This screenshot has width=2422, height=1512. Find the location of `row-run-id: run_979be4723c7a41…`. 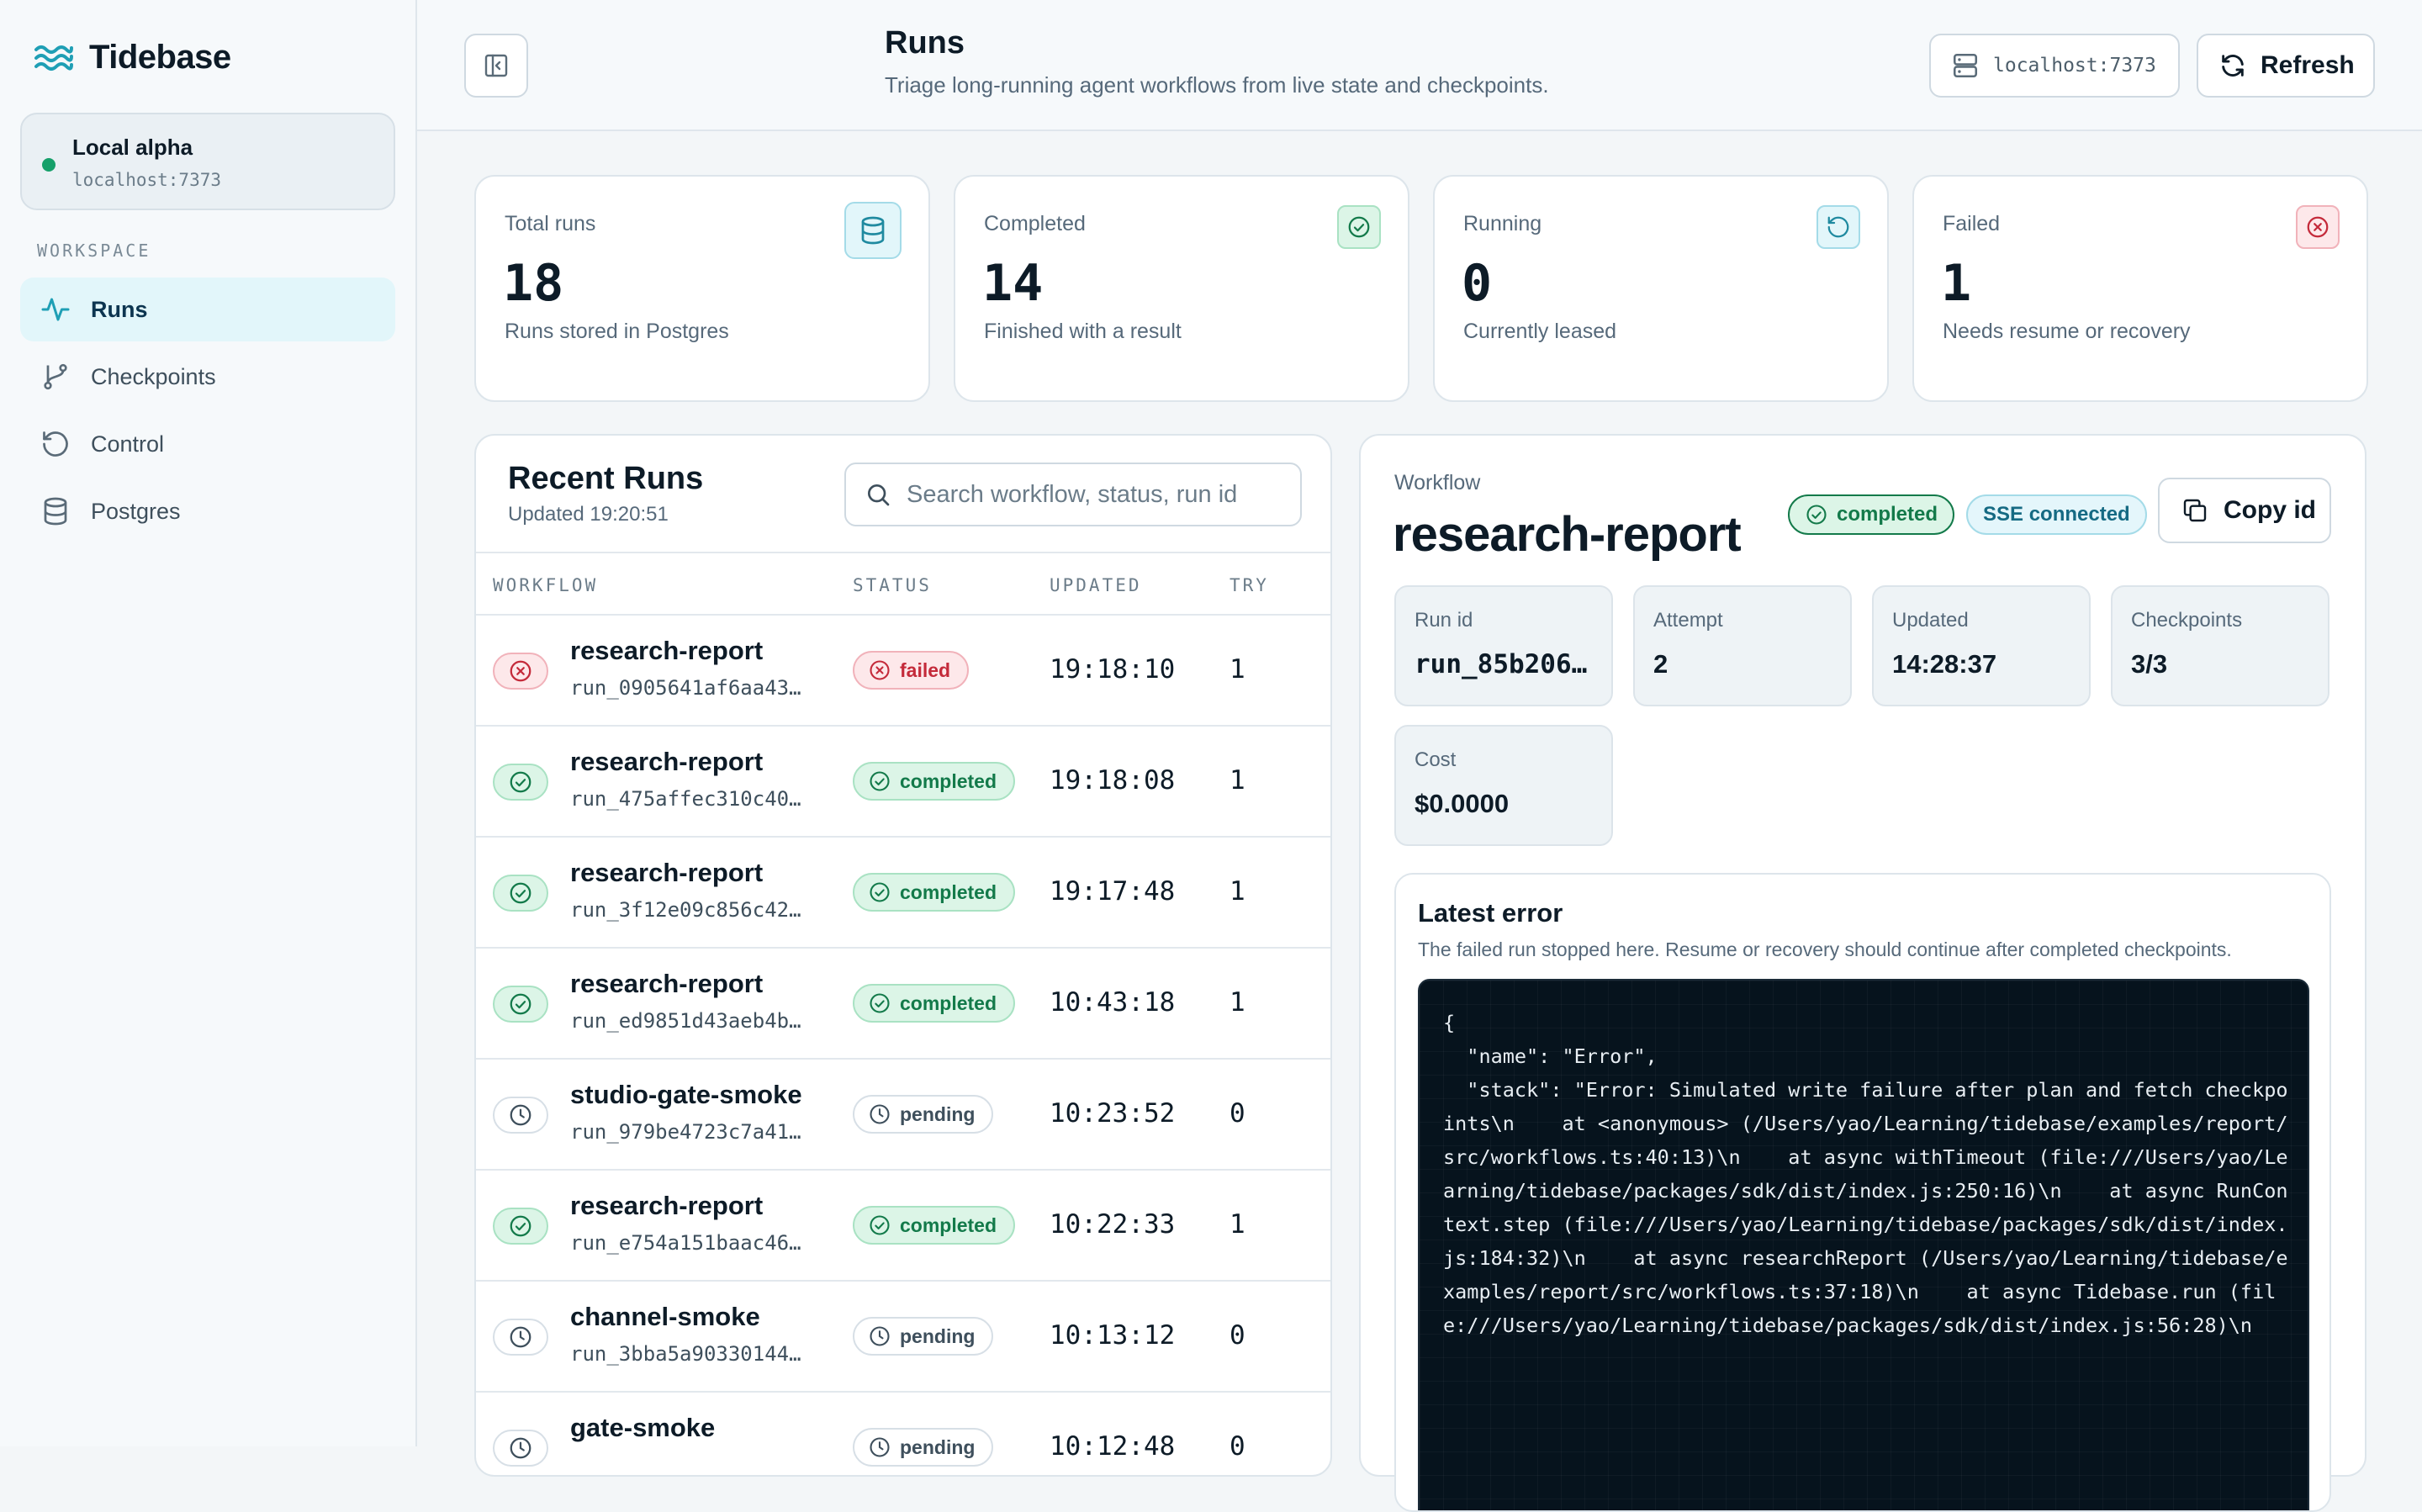

row-run-id: run_979be4723c7a41… is located at coordinates (685, 1132).